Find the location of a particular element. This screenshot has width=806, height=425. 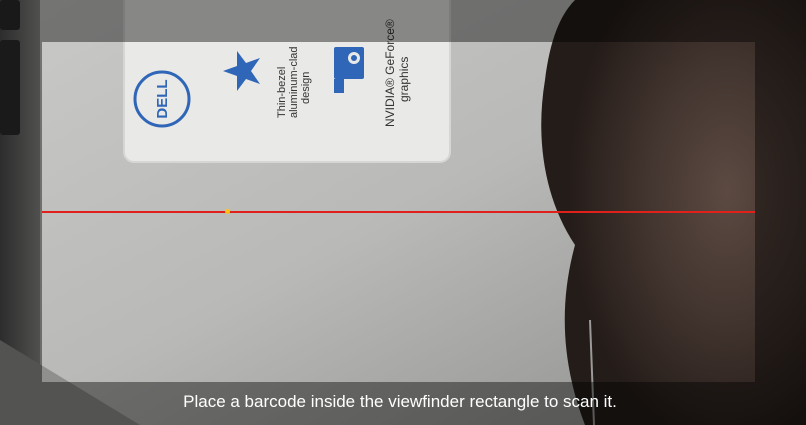

overlay-top is located at coordinates (403, 21).